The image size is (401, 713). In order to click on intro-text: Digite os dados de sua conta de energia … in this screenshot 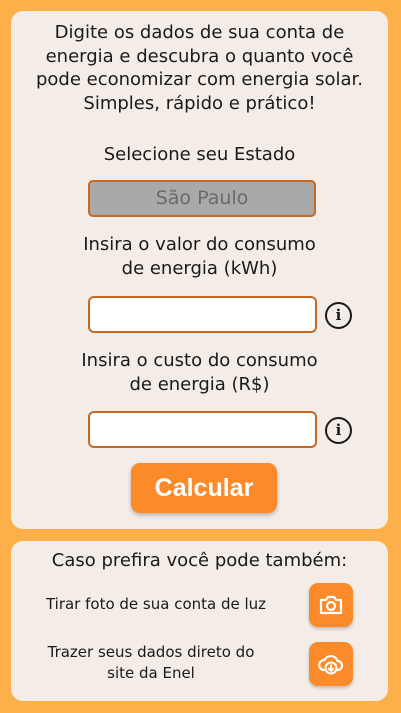, I will do `click(199, 68)`.